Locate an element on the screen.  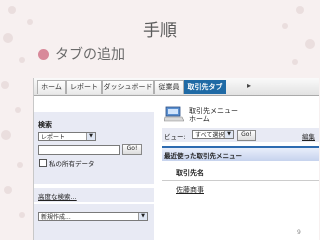
page-title: 取引先メニュー ホーム is located at coordinates (213, 115).